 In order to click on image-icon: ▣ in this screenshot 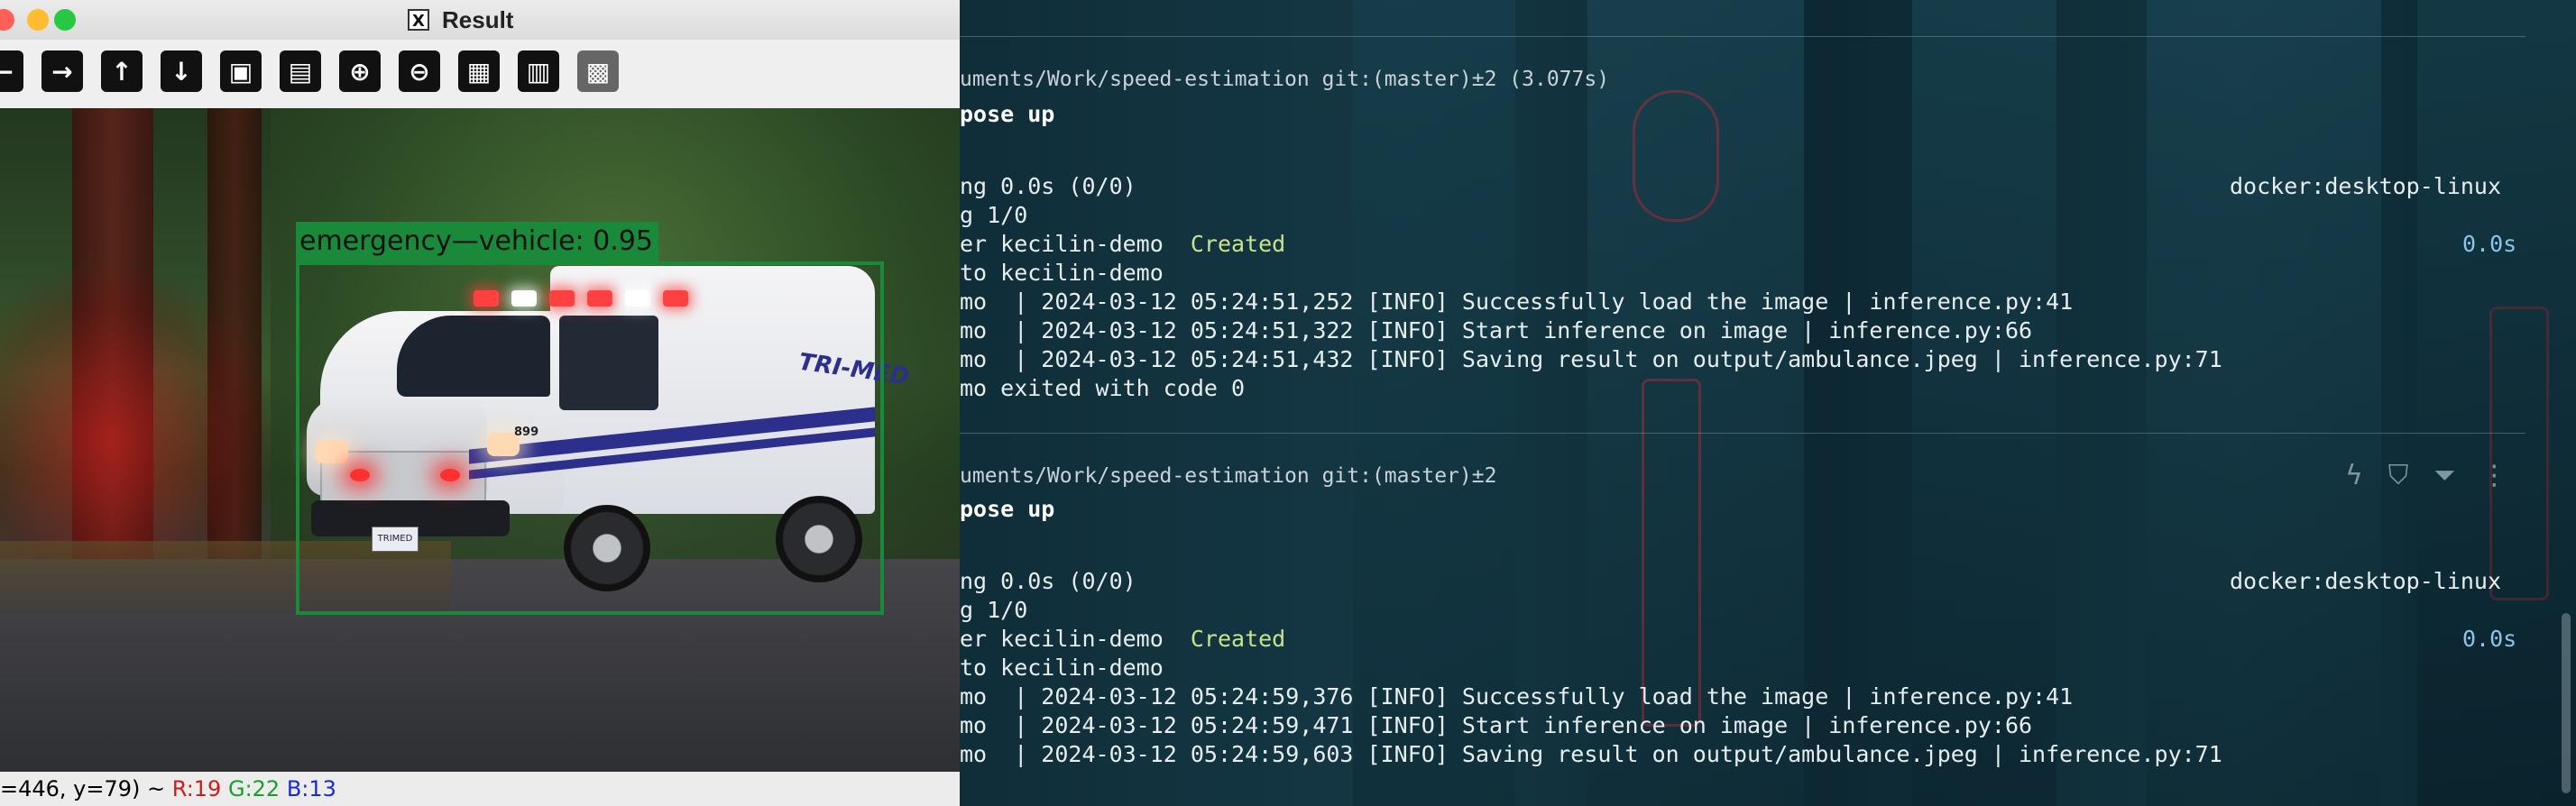, I will do `click(241, 71)`.